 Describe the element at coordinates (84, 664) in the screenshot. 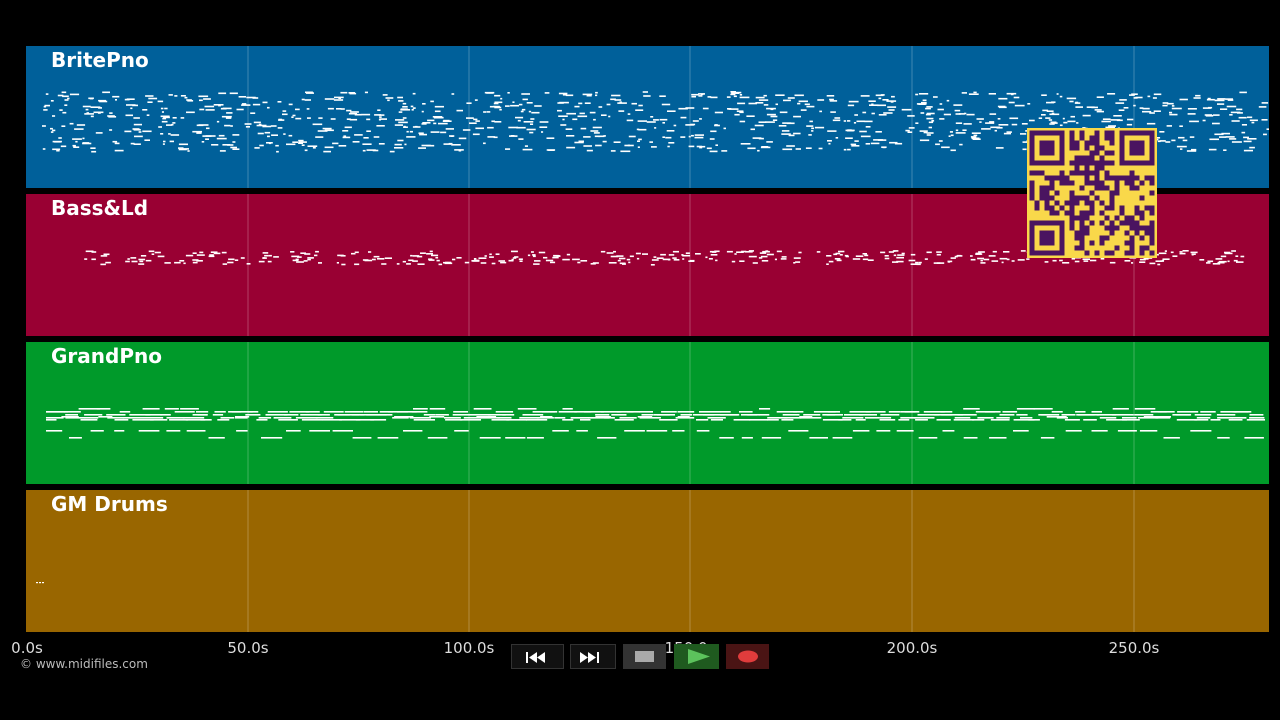

I see `copyright-text: © www.midifiles.com` at that location.